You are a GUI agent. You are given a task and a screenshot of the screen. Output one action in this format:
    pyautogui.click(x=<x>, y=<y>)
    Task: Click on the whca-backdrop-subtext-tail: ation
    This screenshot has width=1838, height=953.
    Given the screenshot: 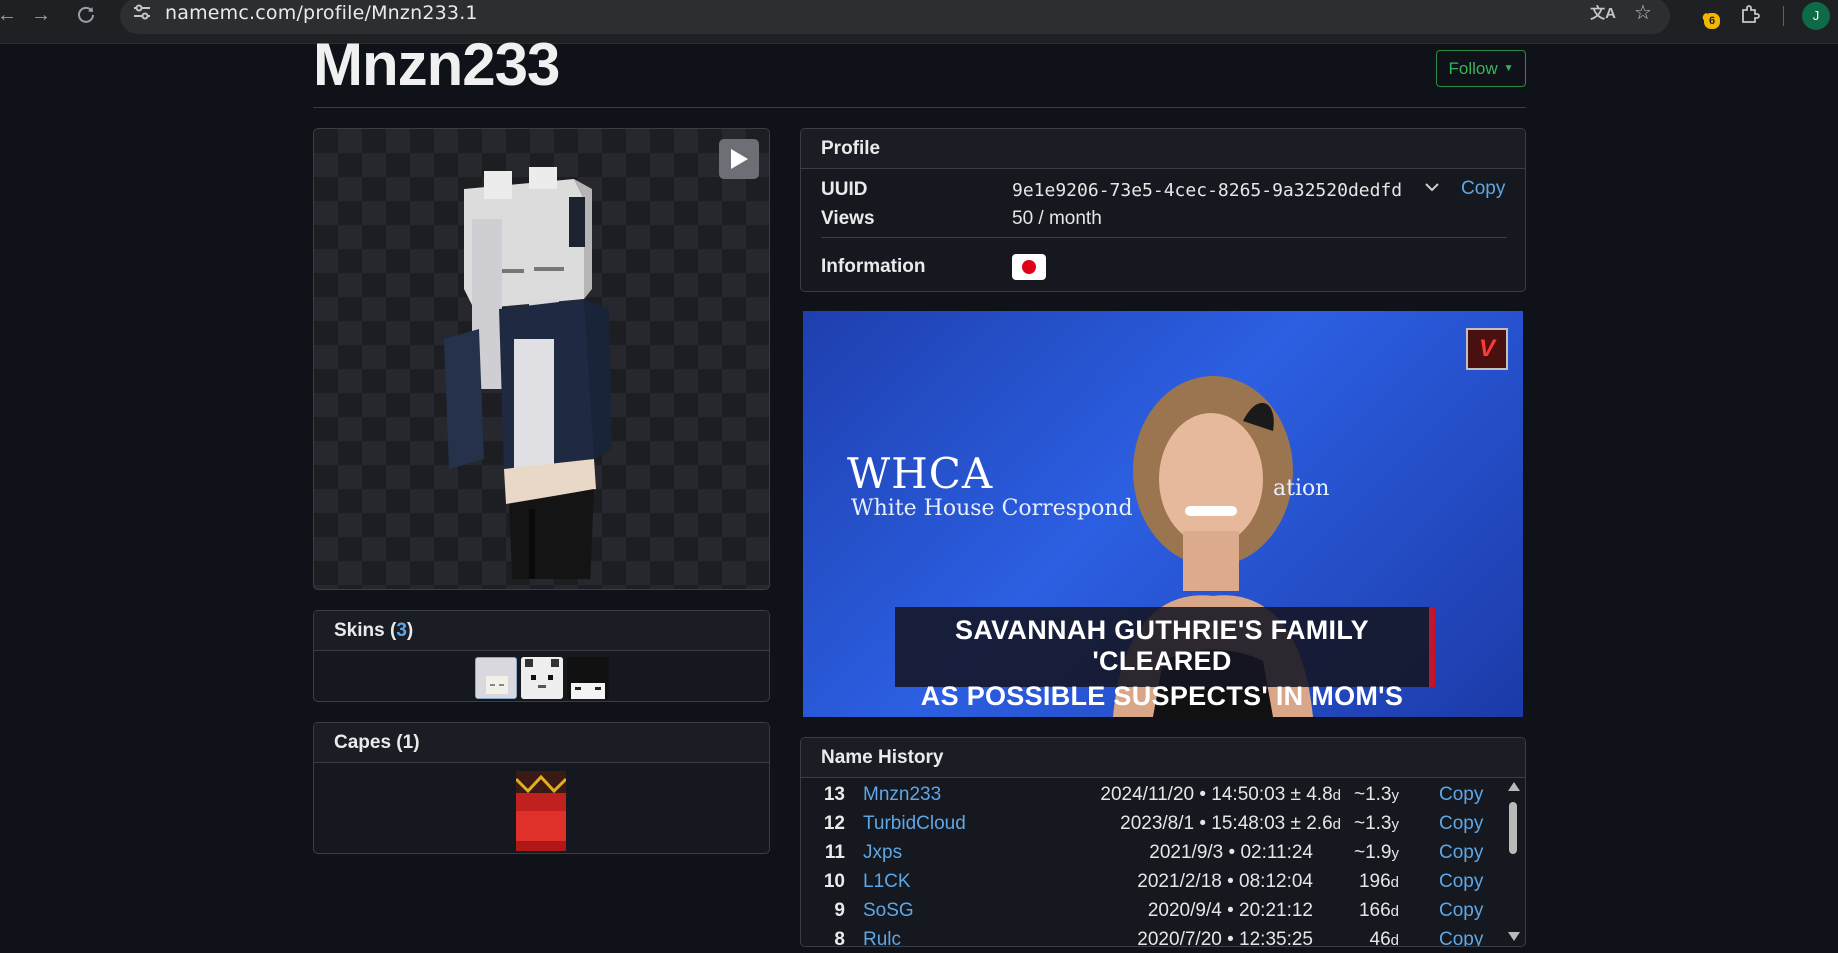 What is the action you would take?
    pyautogui.click(x=1301, y=488)
    